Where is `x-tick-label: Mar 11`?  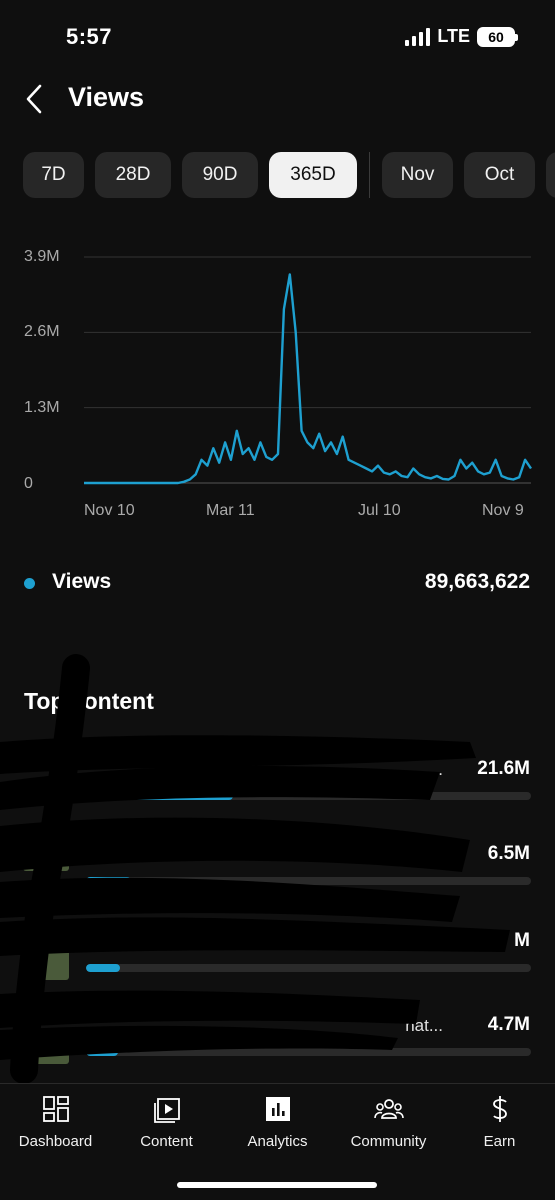 x-tick-label: Mar 11 is located at coordinates (230, 510).